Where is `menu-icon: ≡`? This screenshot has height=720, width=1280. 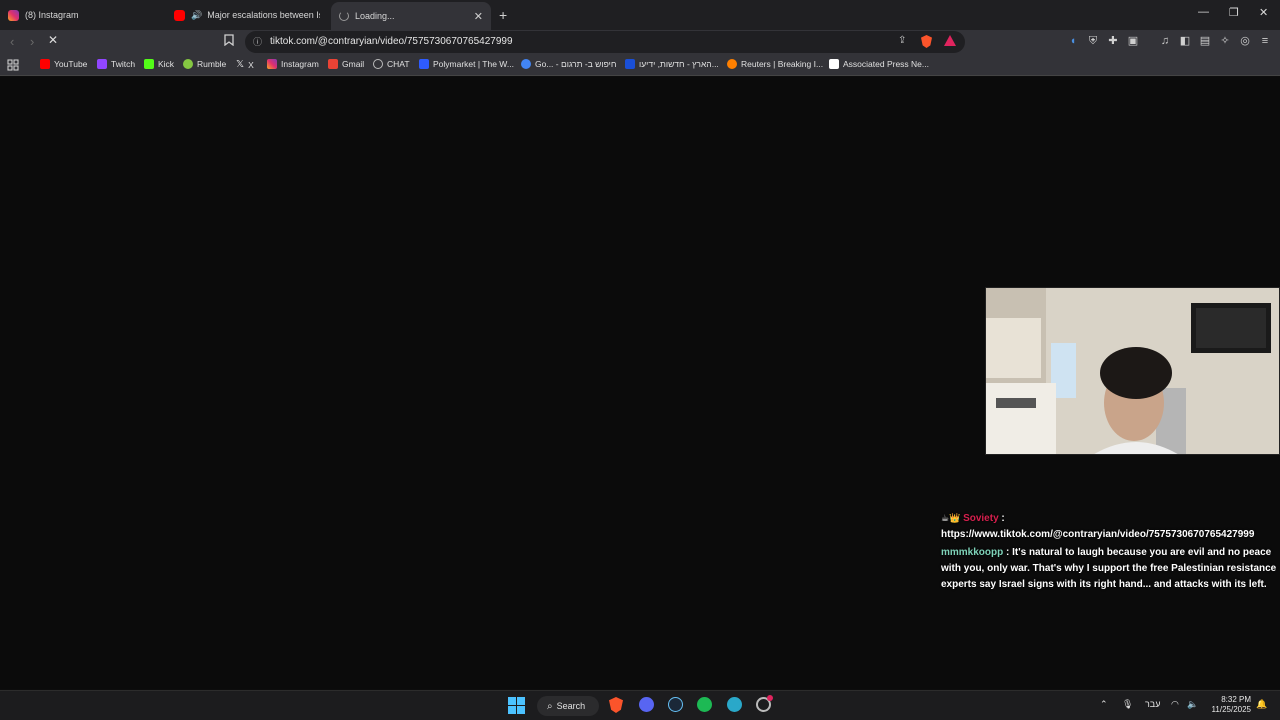
menu-icon: ≡ is located at coordinates (1265, 41).